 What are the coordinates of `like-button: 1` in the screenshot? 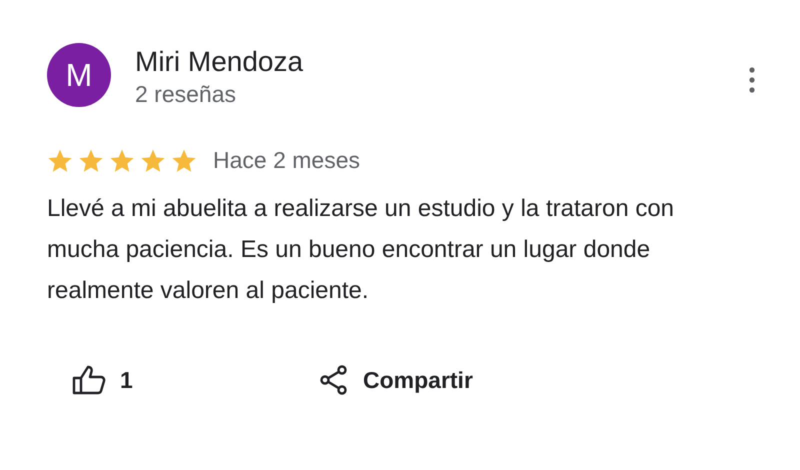 It's located at (195, 380).